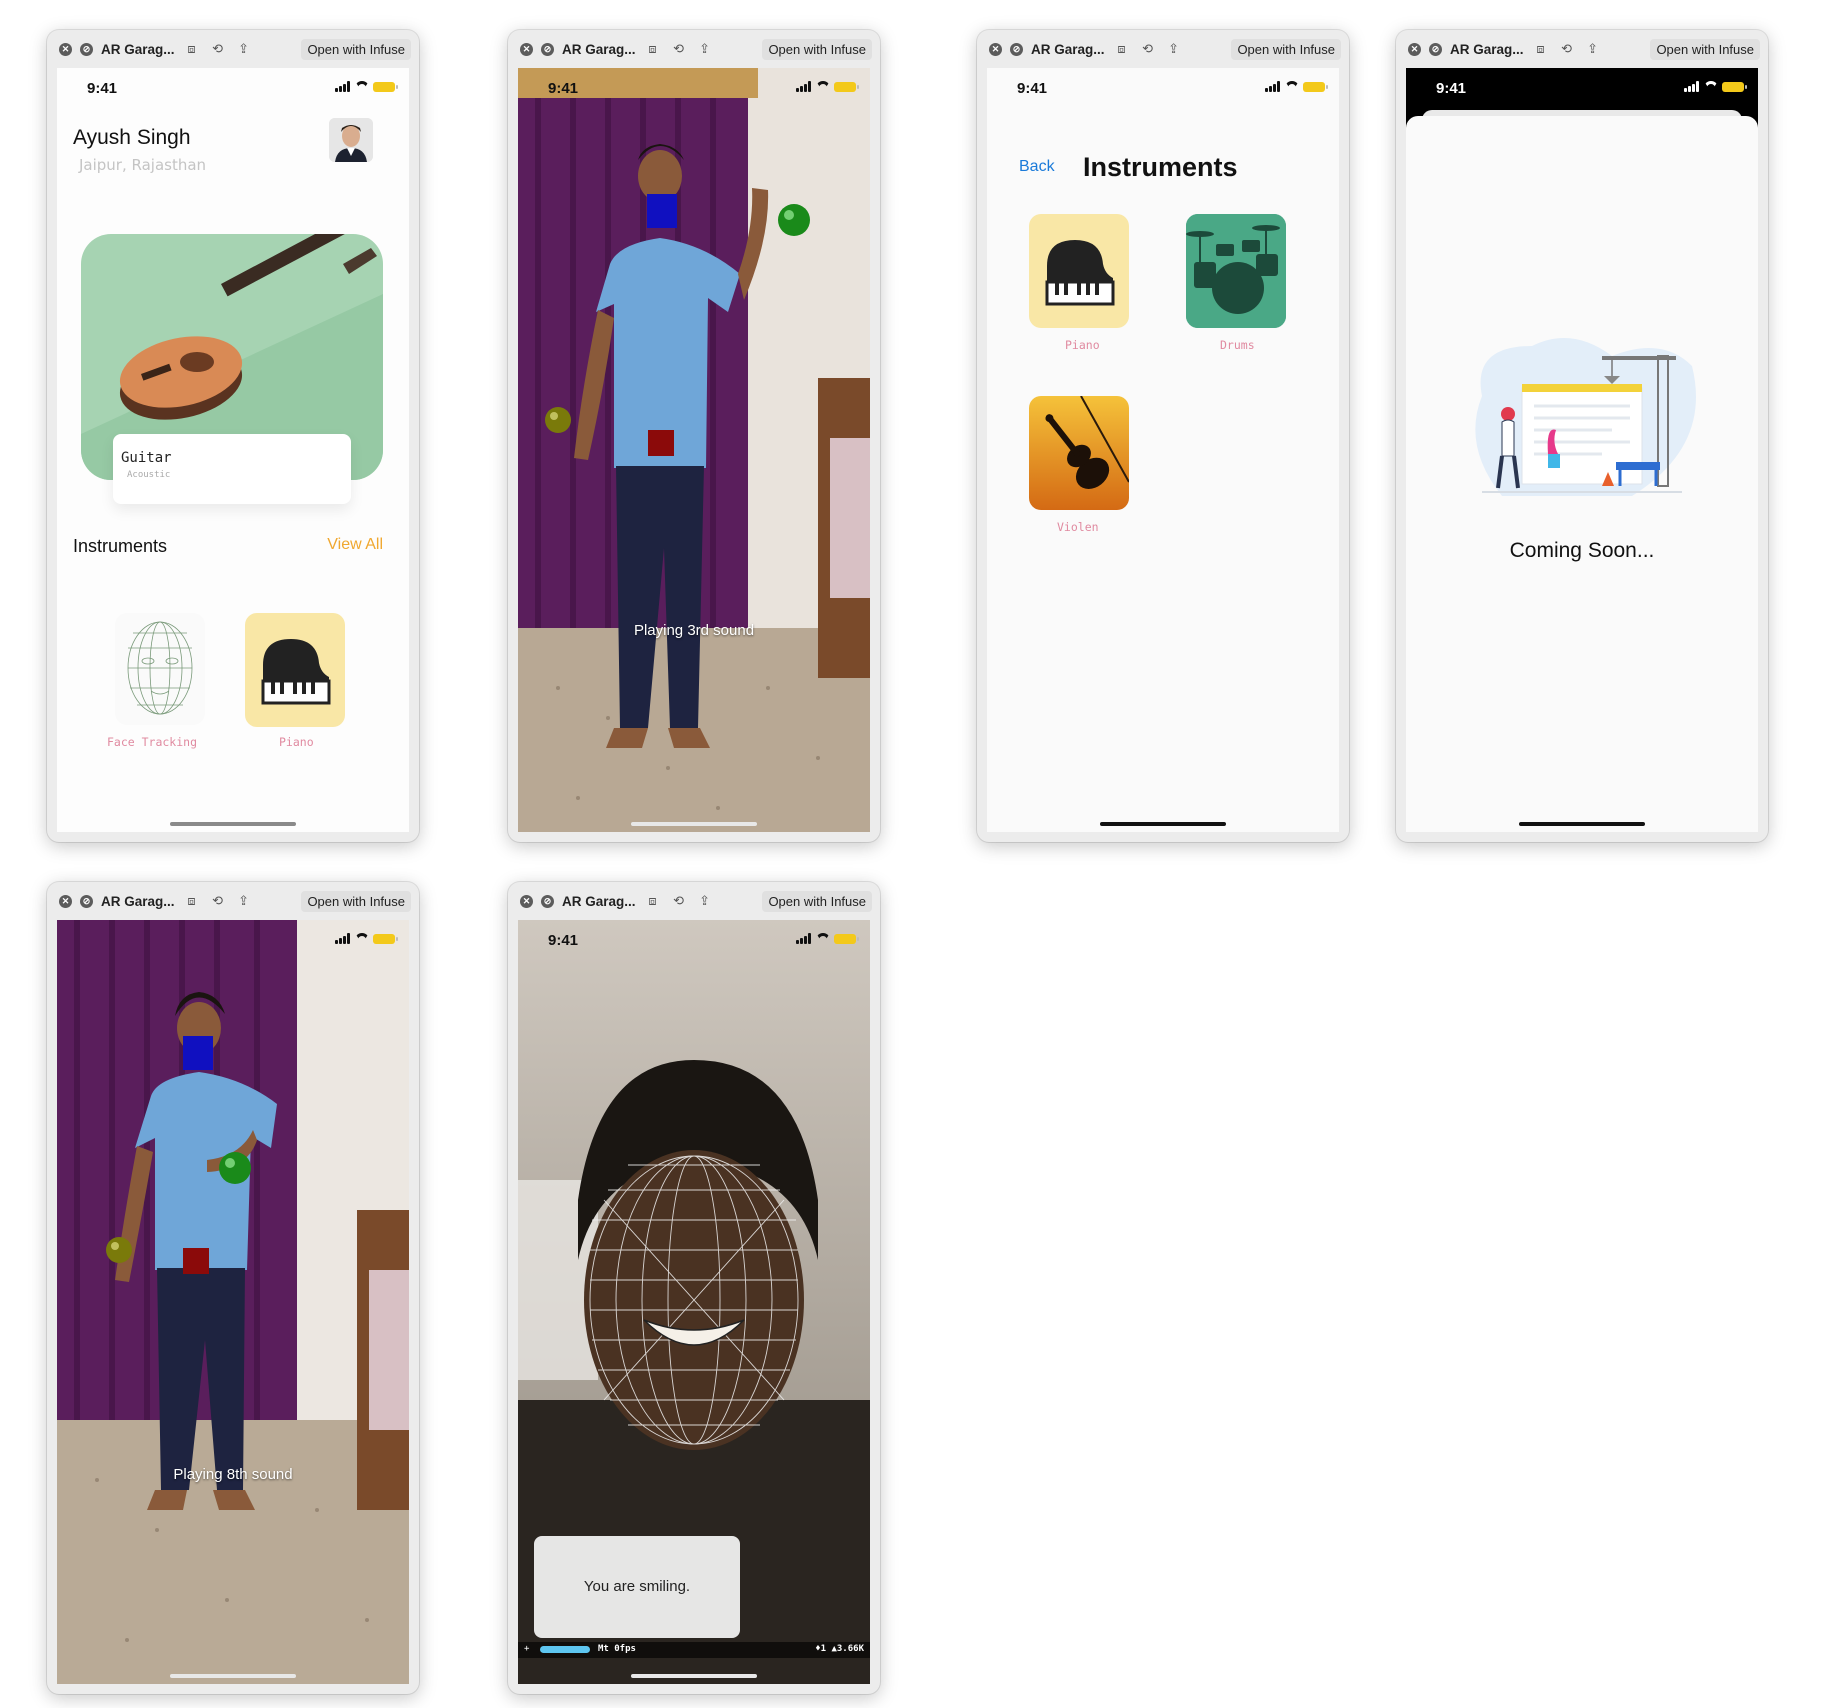 The width and height of the screenshot is (1833, 1708). Describe the element at coordinates (295, 670) in the screenshot. I see `piano-icon` at that location.